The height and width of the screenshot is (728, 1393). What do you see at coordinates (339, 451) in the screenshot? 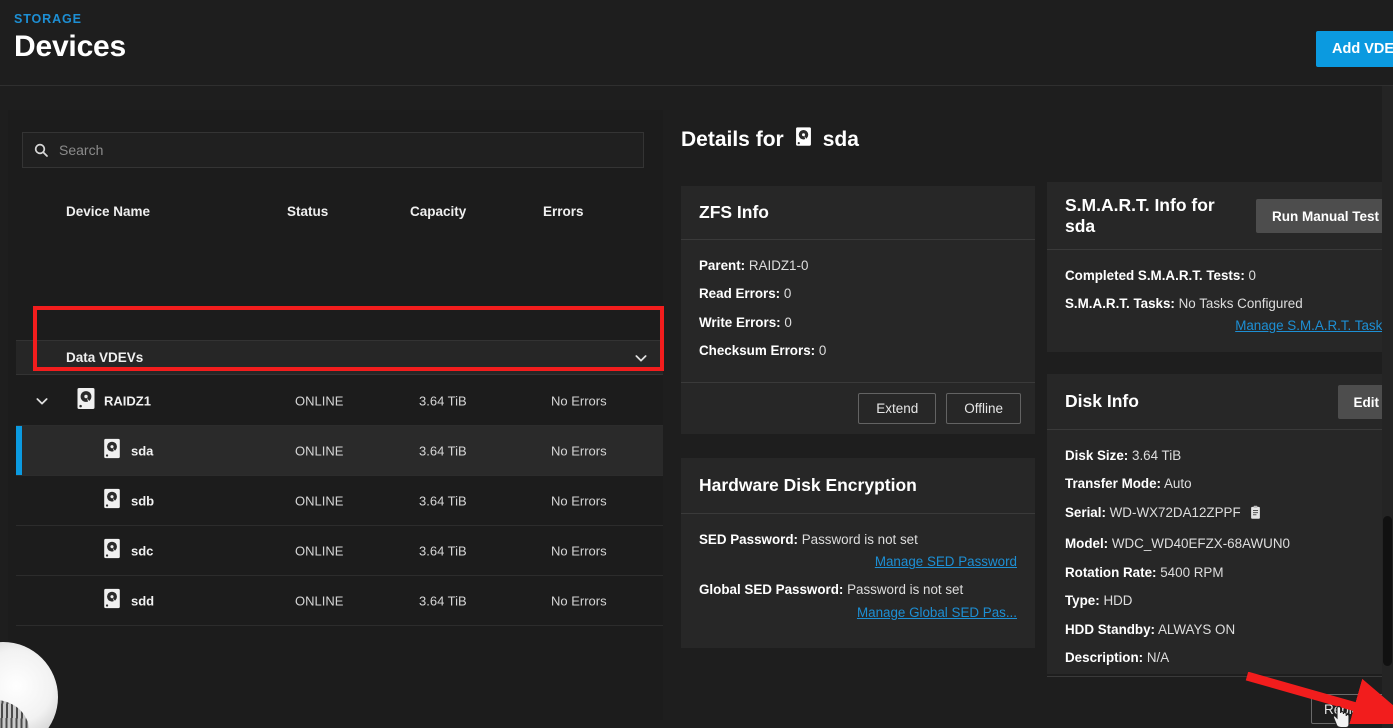
I see `table-row: sda ONLINE 3.64 TiB No Errors` at bounding box center [339, 451].